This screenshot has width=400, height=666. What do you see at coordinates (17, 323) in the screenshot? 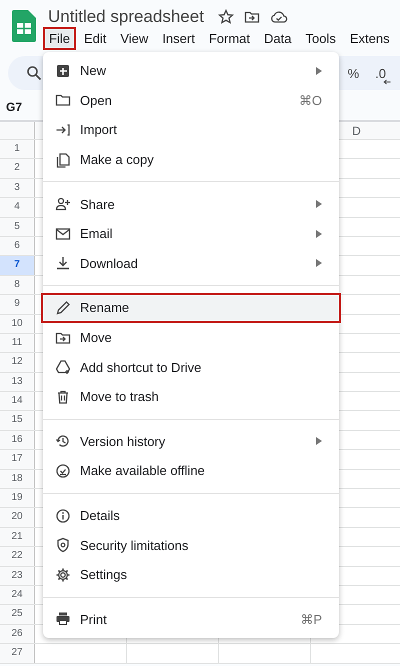
I see `row-header: 10` at bounding box center [17, 323].